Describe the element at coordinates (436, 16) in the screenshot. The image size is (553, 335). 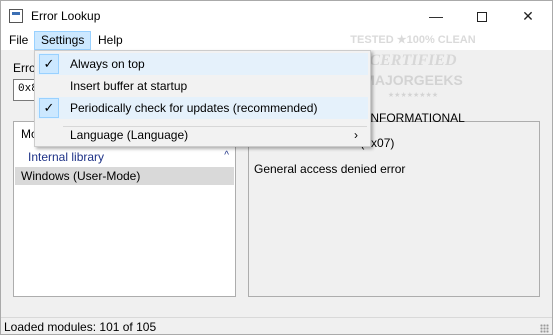
I see `minimize-button: —` at that location.